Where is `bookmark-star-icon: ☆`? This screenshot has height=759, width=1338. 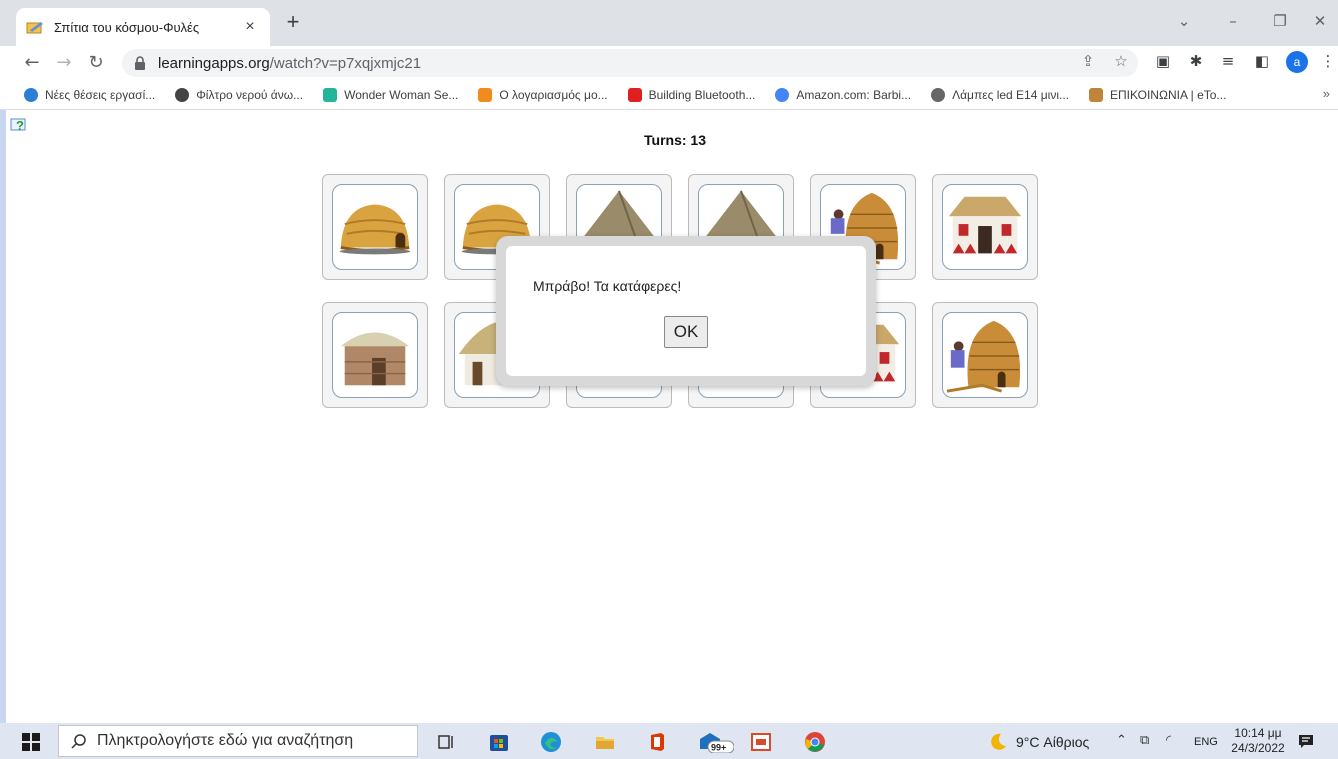 bookmark-star-icon: ☆ is located at coordinates (1121, 62).